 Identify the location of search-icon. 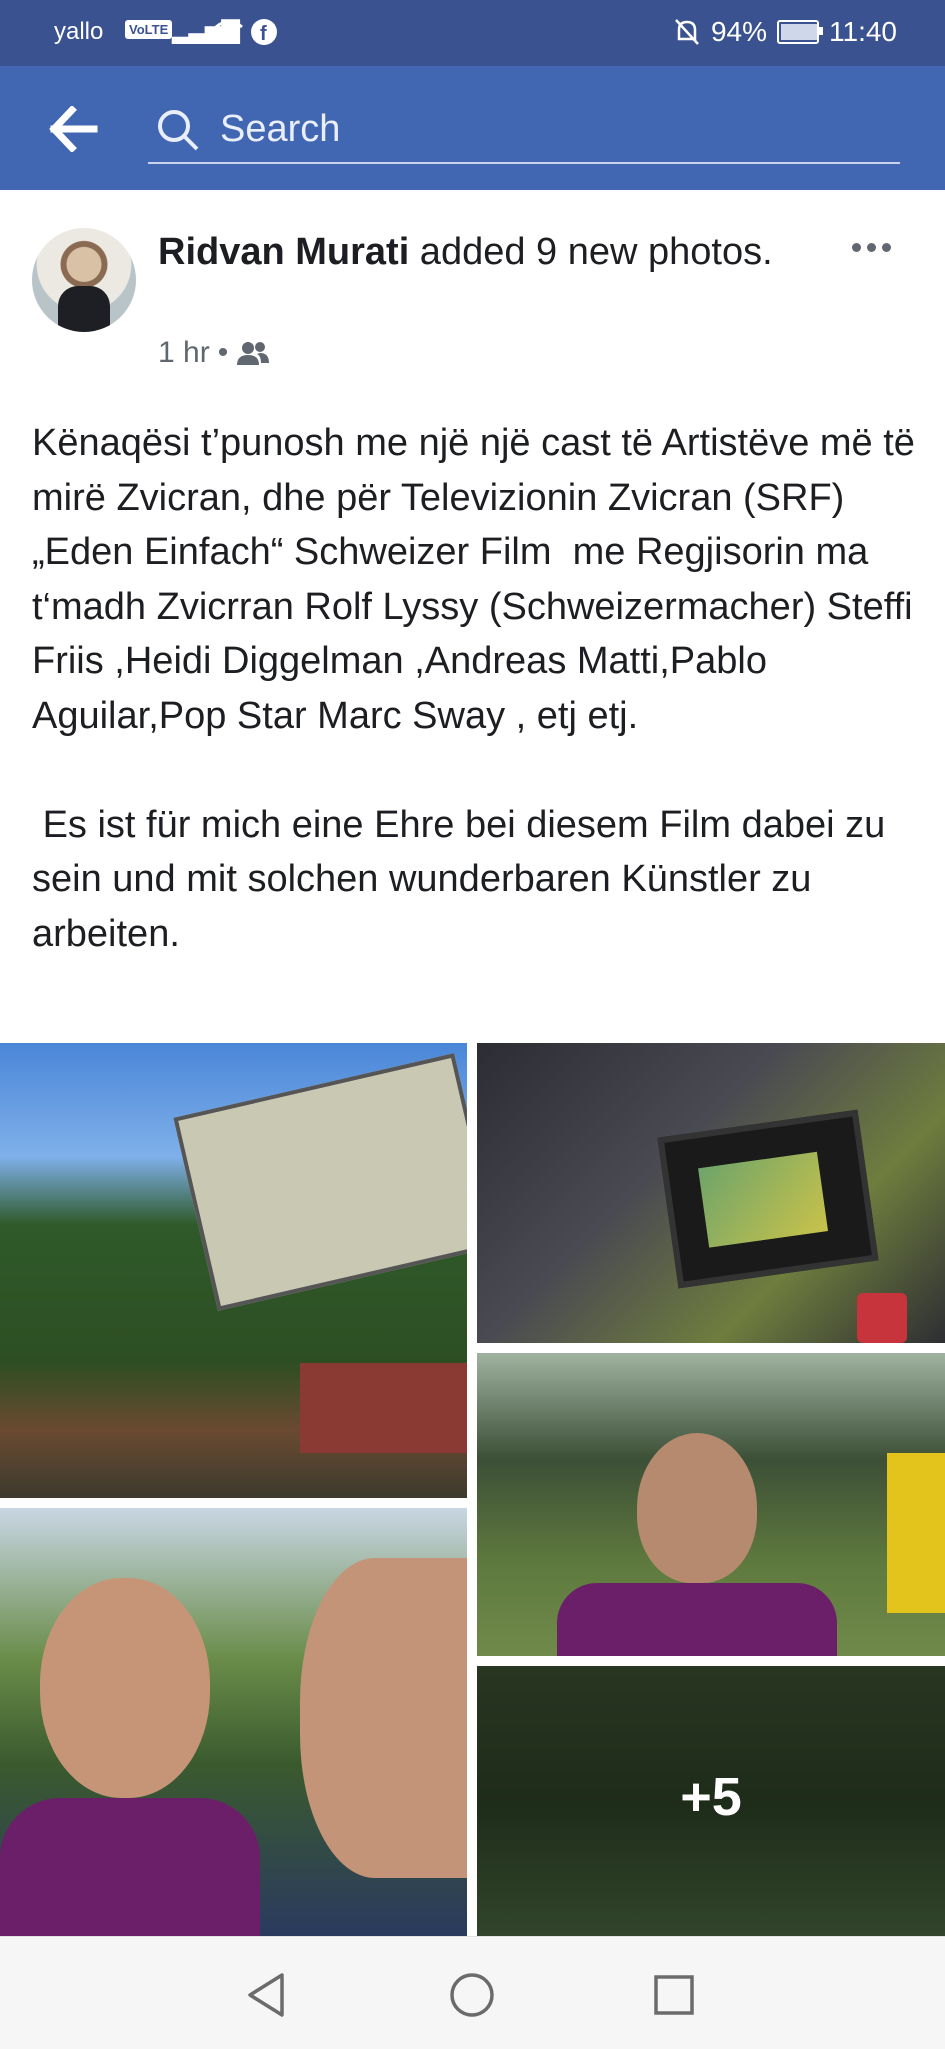
(178, 130).